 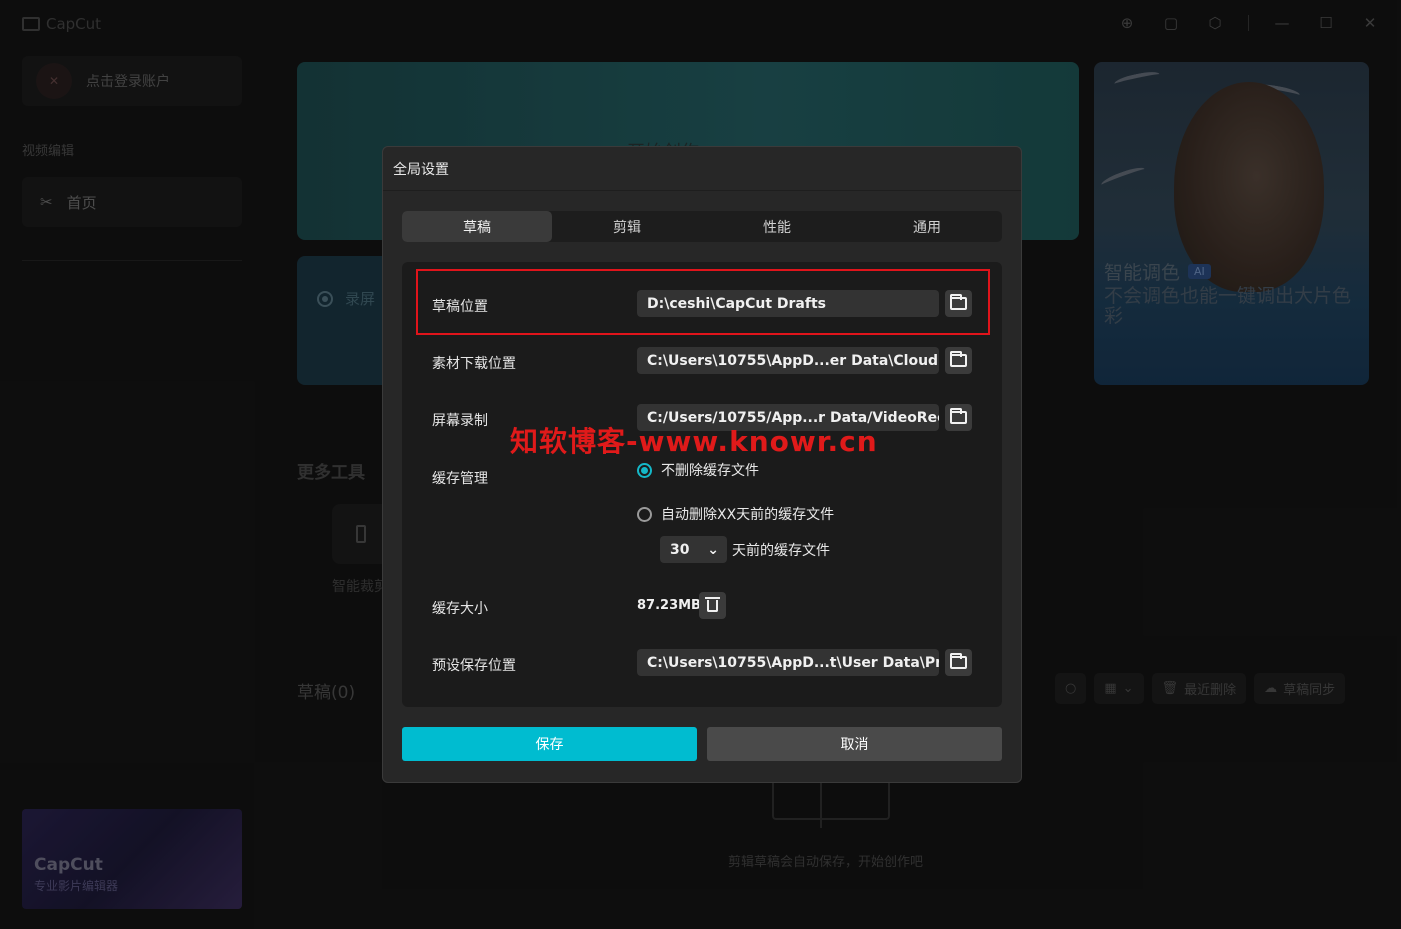 What do you see at coordinates (693, 549) in the screenshot?
I see `cache-days-select: 30 ⌄` at bounding box center [693, 549].